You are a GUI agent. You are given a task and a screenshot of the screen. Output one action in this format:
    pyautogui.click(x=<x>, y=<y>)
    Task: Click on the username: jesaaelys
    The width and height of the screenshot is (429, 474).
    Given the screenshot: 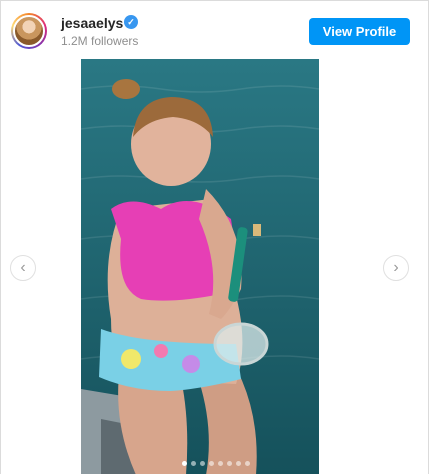 What is the action you would take?
    pyautogui.click(x=92, y=23)
    